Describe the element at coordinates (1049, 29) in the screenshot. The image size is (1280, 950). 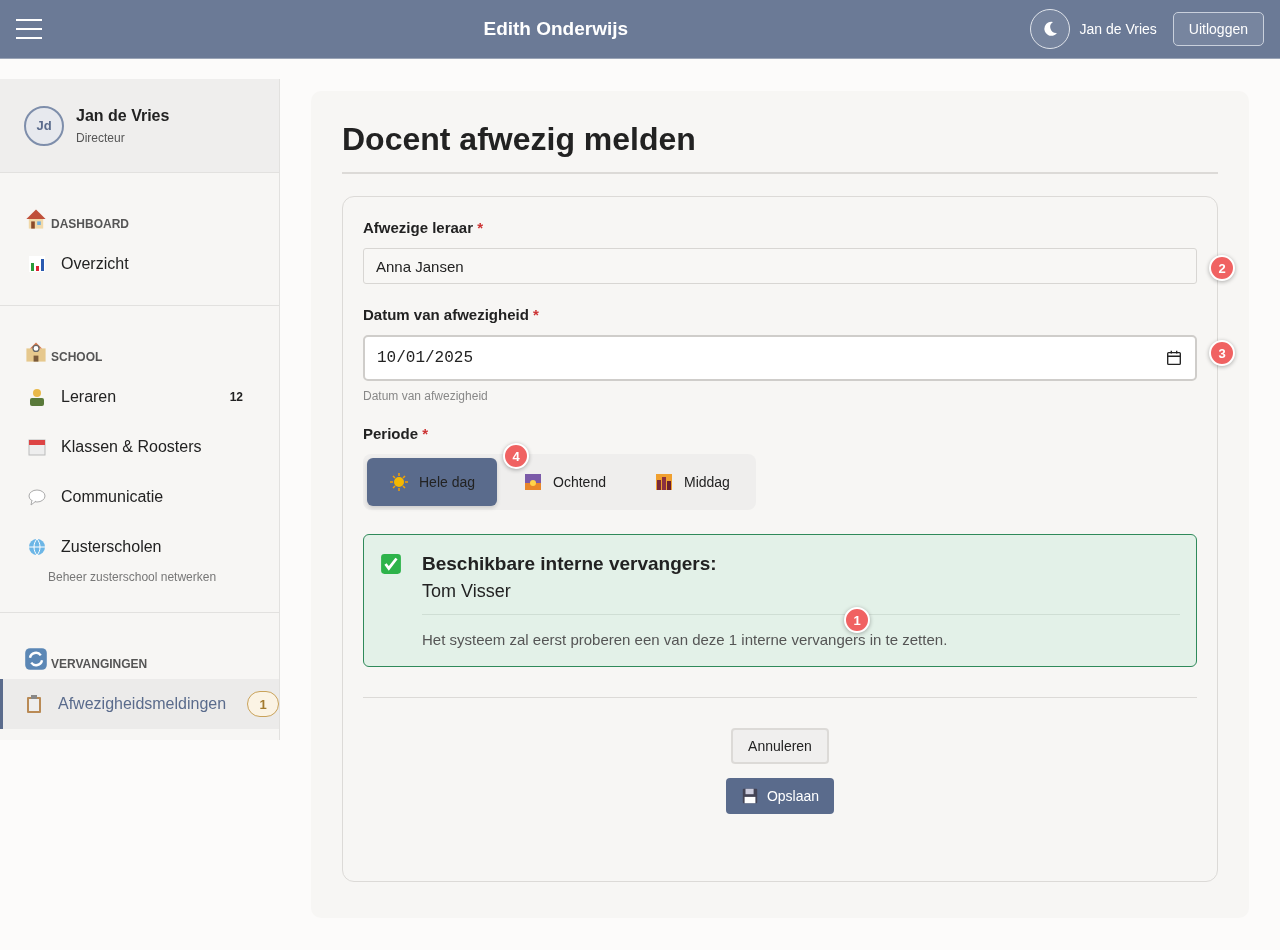
I see `dark-mode-button` at that location.